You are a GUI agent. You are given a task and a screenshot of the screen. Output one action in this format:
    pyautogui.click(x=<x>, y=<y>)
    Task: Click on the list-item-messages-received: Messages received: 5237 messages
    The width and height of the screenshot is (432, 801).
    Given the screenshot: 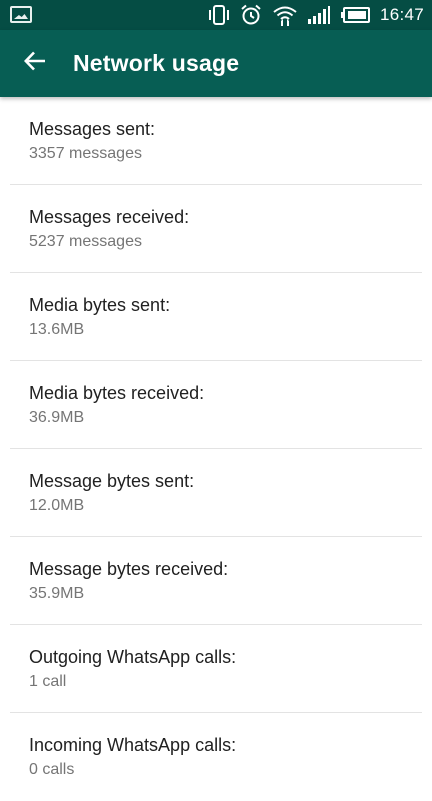 What is the action you would take?
    pyautogui.click(x=216, y=229)
    